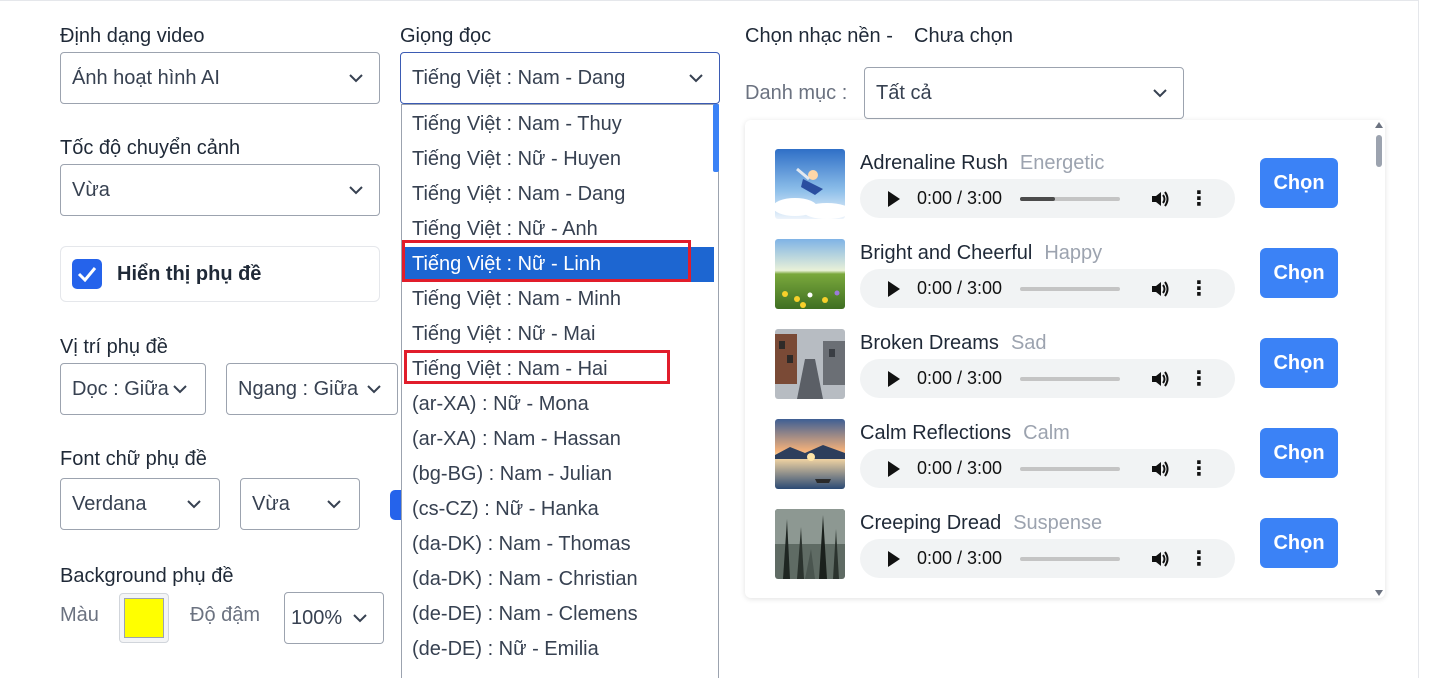 The image size is (1433, 678). What do you see at coordinates (1058, 523) in the screenshot?
I see `track-mood: Suspense` at bounding box center [1058, 523].